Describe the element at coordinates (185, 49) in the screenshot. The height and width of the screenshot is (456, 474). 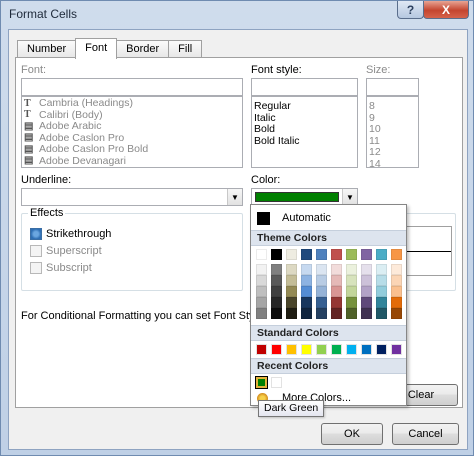
I see `tab-fill: Fill` at that location.